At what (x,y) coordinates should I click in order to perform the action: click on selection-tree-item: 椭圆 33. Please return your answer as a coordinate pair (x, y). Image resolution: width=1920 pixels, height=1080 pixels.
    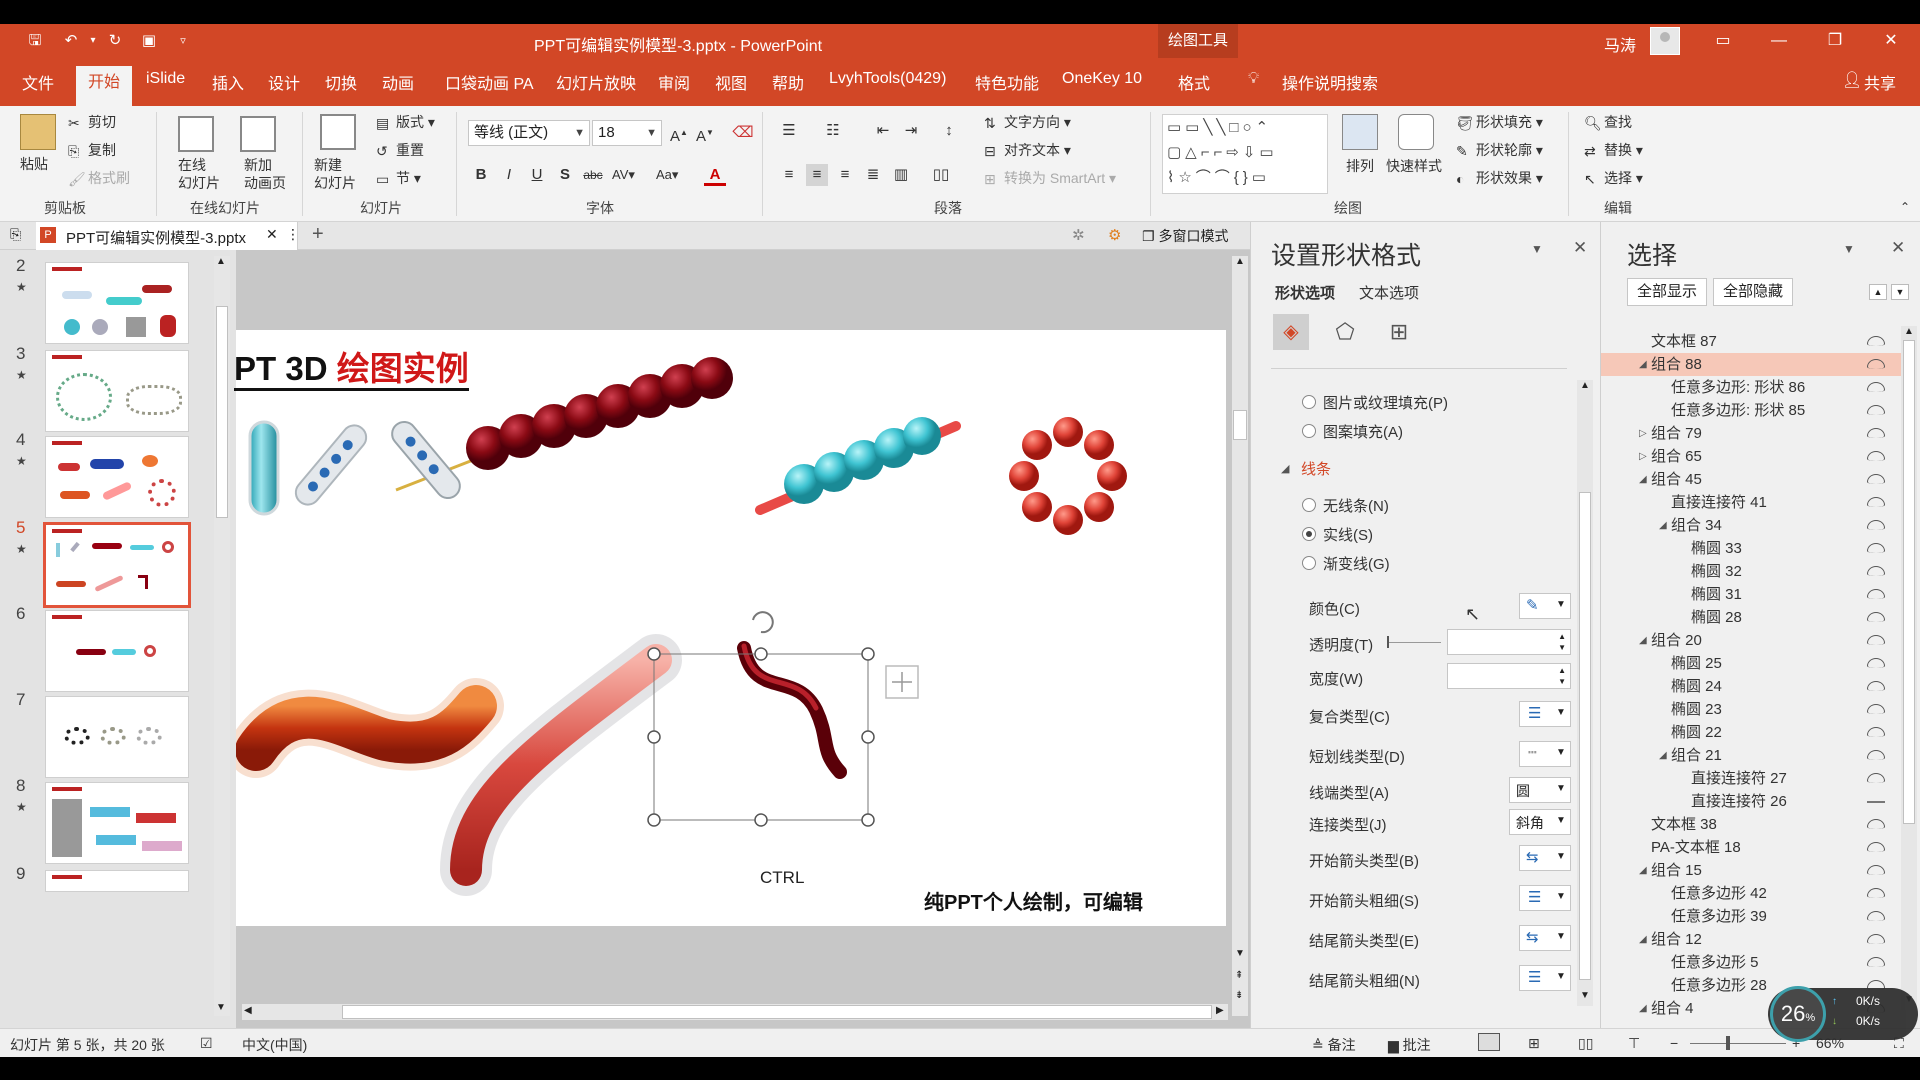
    Looking at the image, I should click on (1751, 548).